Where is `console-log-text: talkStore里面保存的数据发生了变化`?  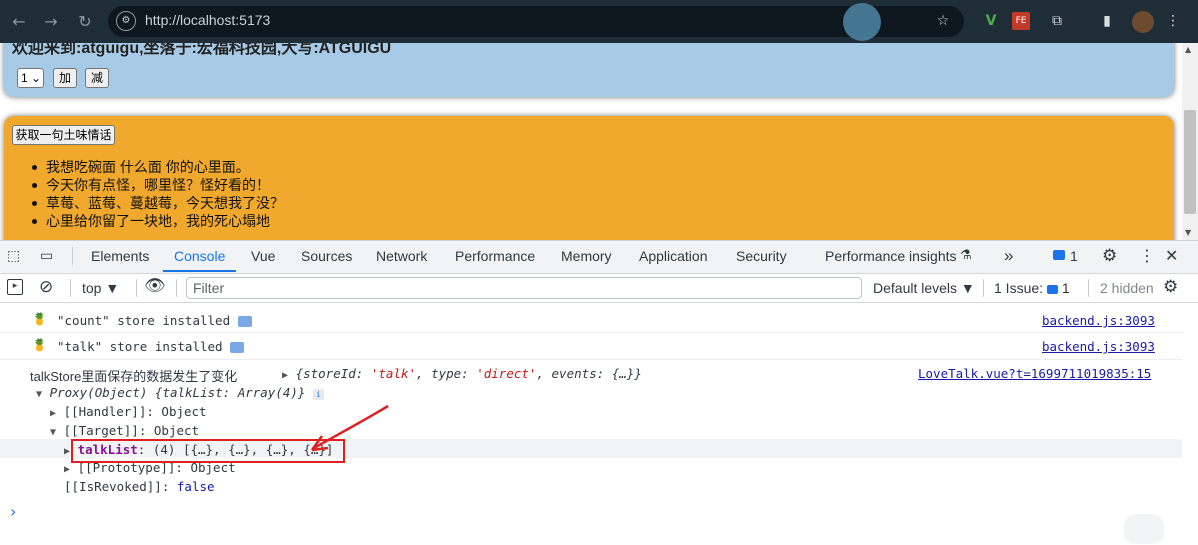 console-log-text: talkStore里面保存的数据发生了变化 is located at coordinates (134, 376).